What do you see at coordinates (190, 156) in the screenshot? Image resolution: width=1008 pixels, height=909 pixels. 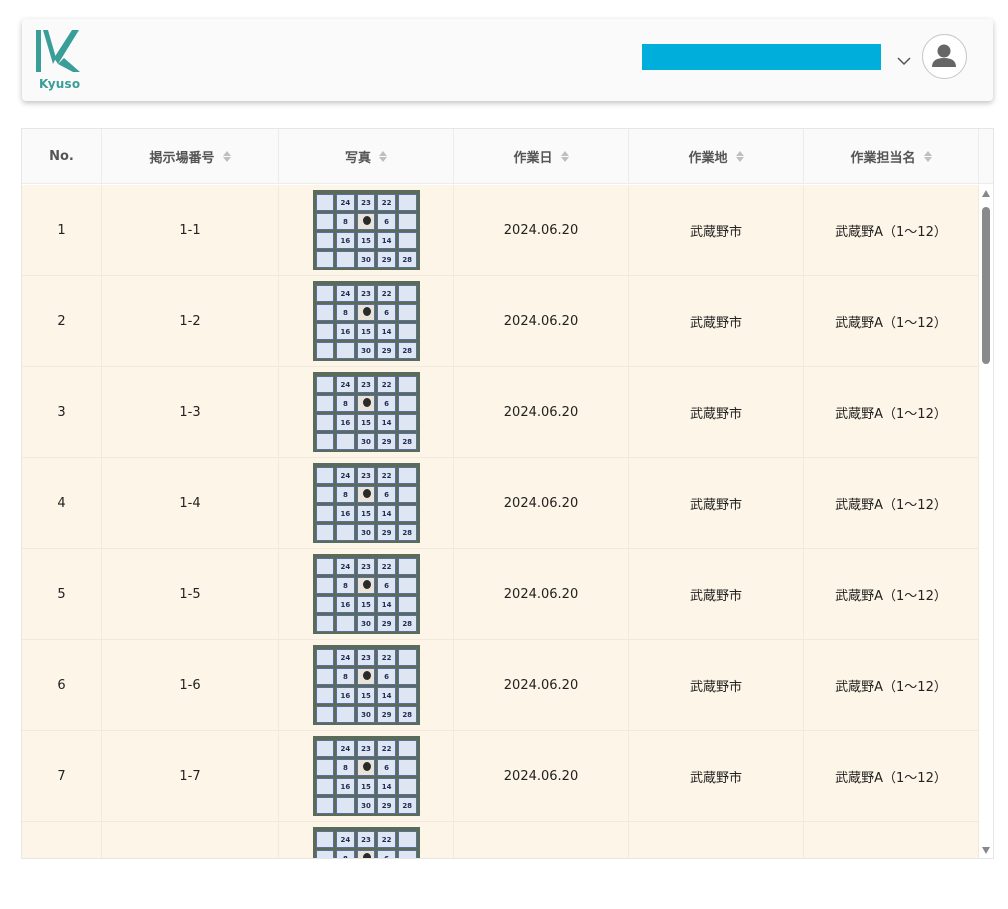 I see `column-header-board-number: 掲示場番号` at bounding box center [190, 156].